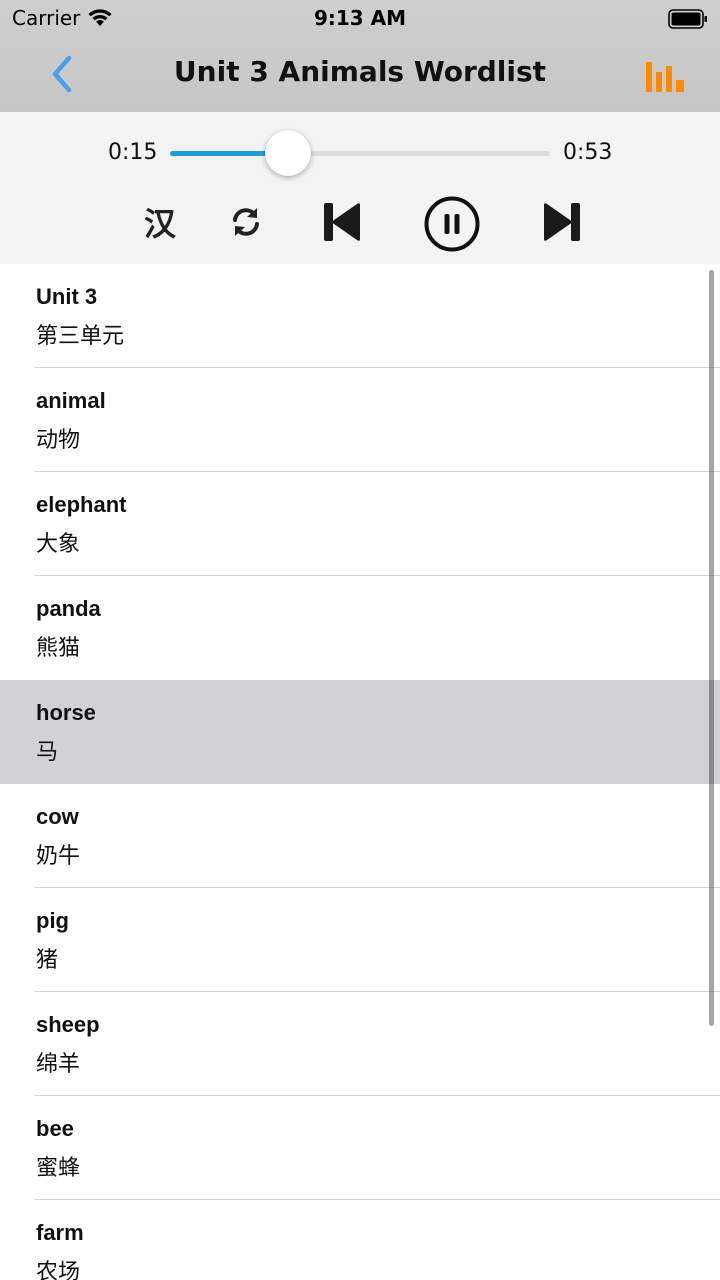 Image resolution: width=720 pixels, height=1280 pixels. Describe the element at coordinates (688, 19) in the screenshot. I see `battery-icon` at that location.